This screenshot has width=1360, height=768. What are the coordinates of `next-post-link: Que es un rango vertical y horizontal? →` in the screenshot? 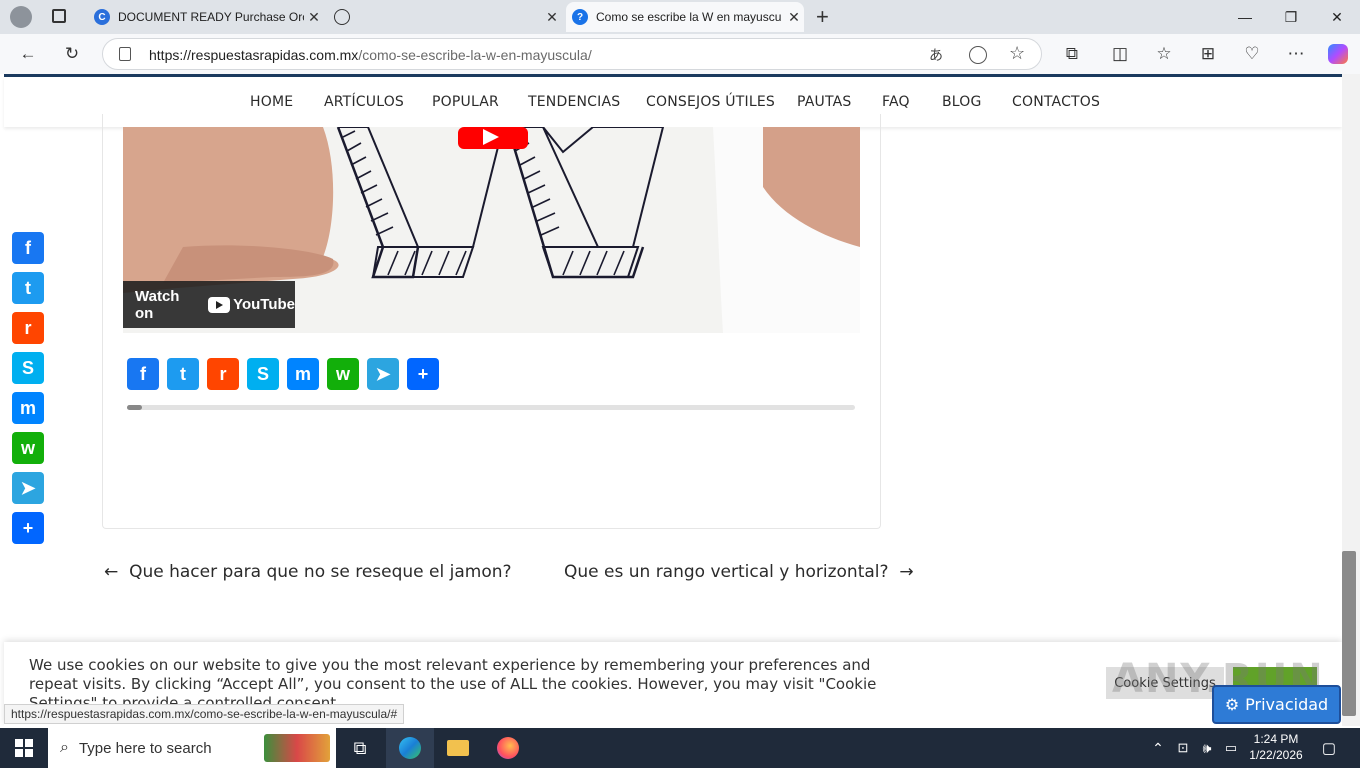 It's located at (739, 572).